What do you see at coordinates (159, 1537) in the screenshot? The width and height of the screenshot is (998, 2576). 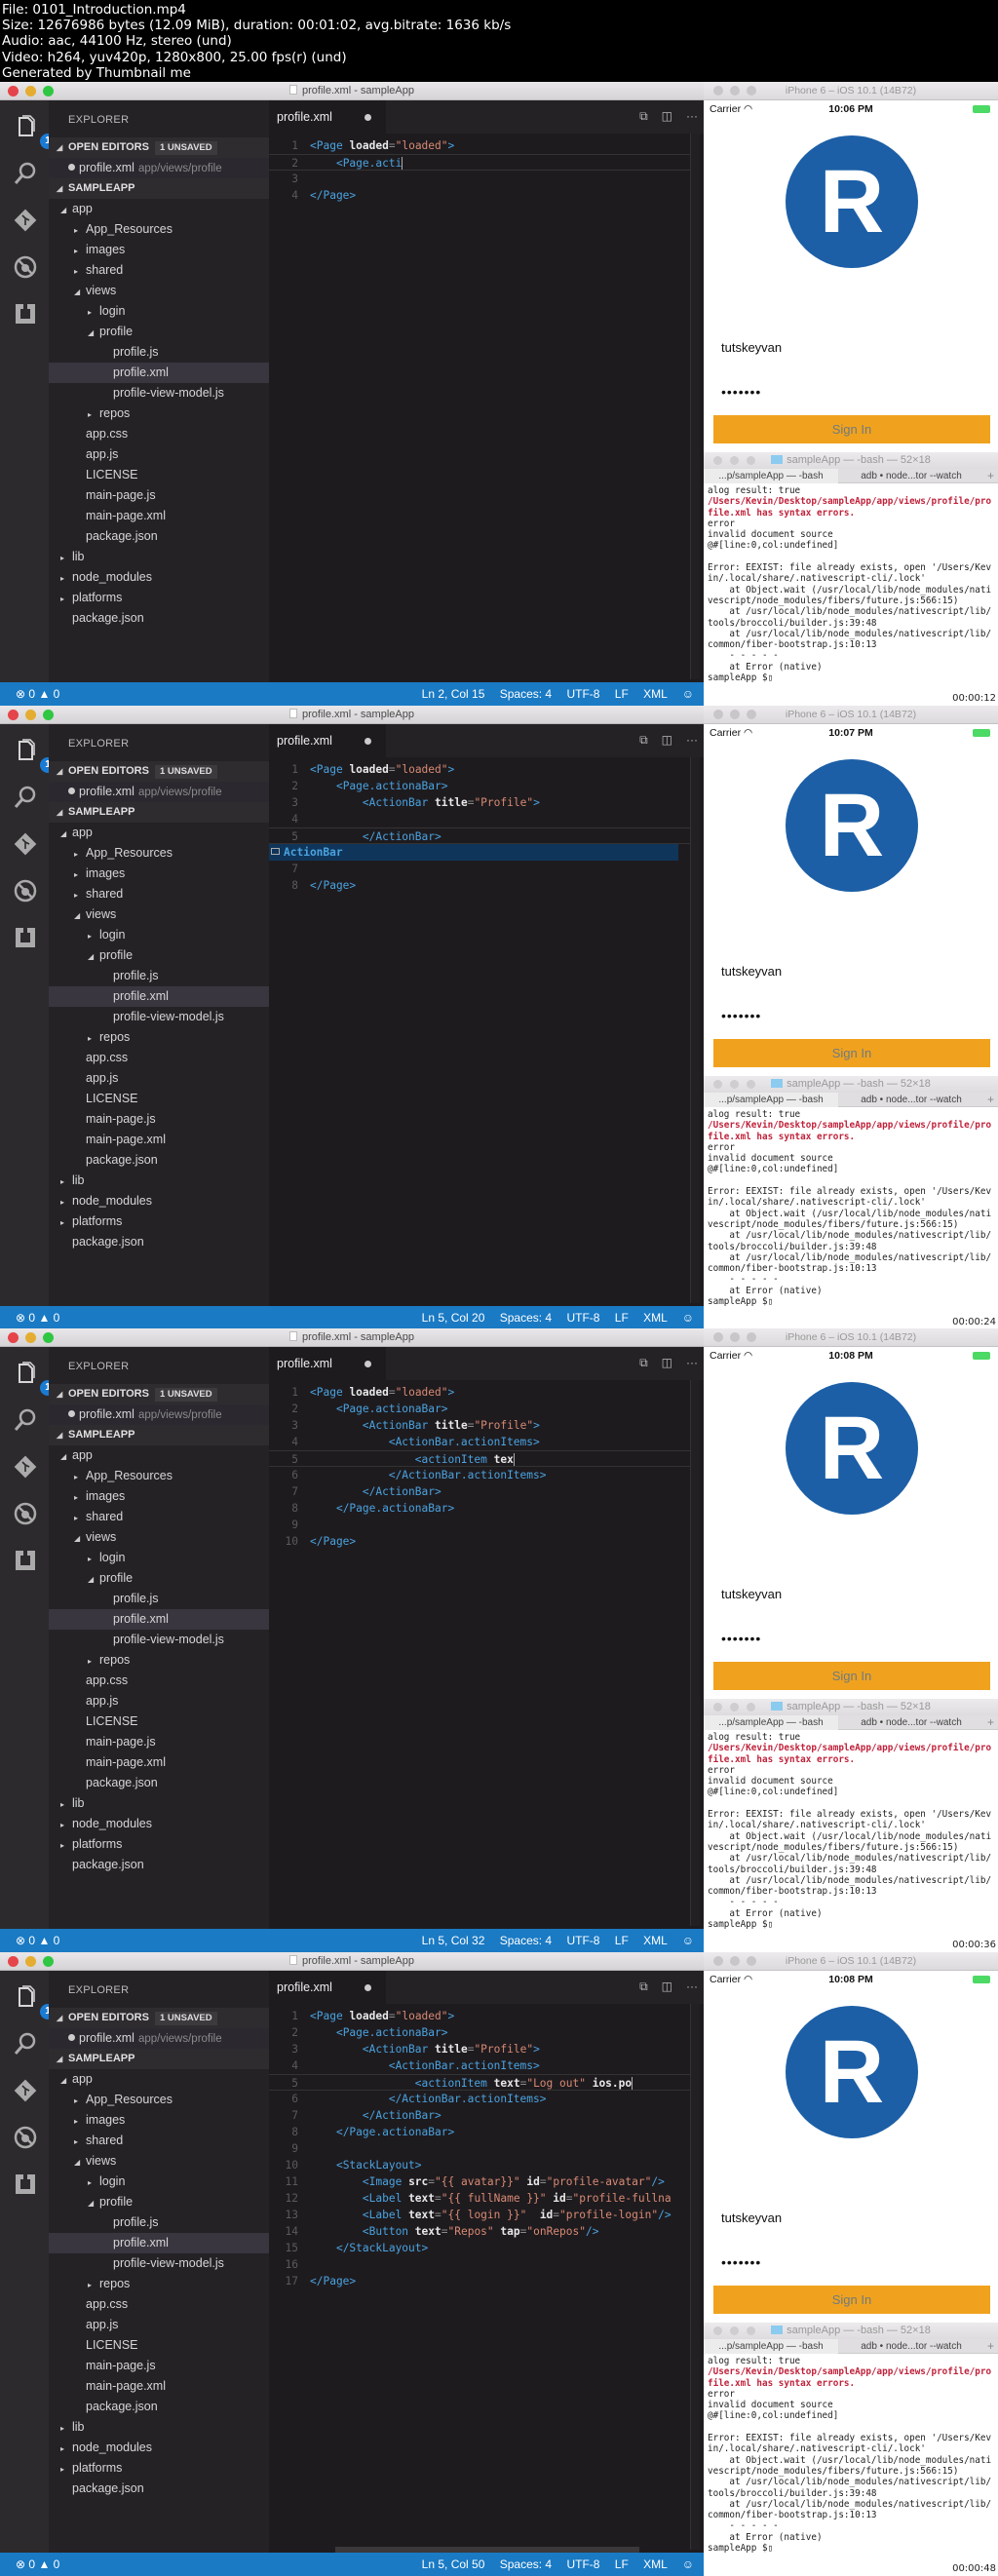 I see `tree-item: ◢ views` at bounding box center [159, 1537].